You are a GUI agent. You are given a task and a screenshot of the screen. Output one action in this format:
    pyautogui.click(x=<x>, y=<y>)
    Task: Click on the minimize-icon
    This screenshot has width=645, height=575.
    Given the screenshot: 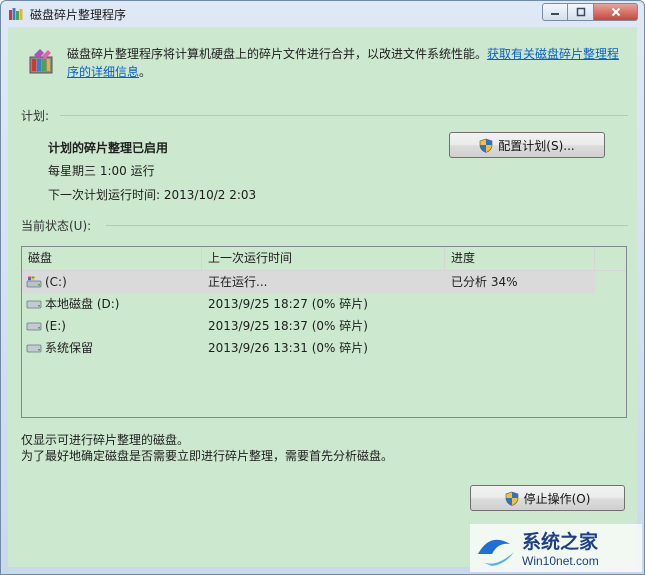 What is the action you would take?
    pyautogui.click(x=555, y=14)
    